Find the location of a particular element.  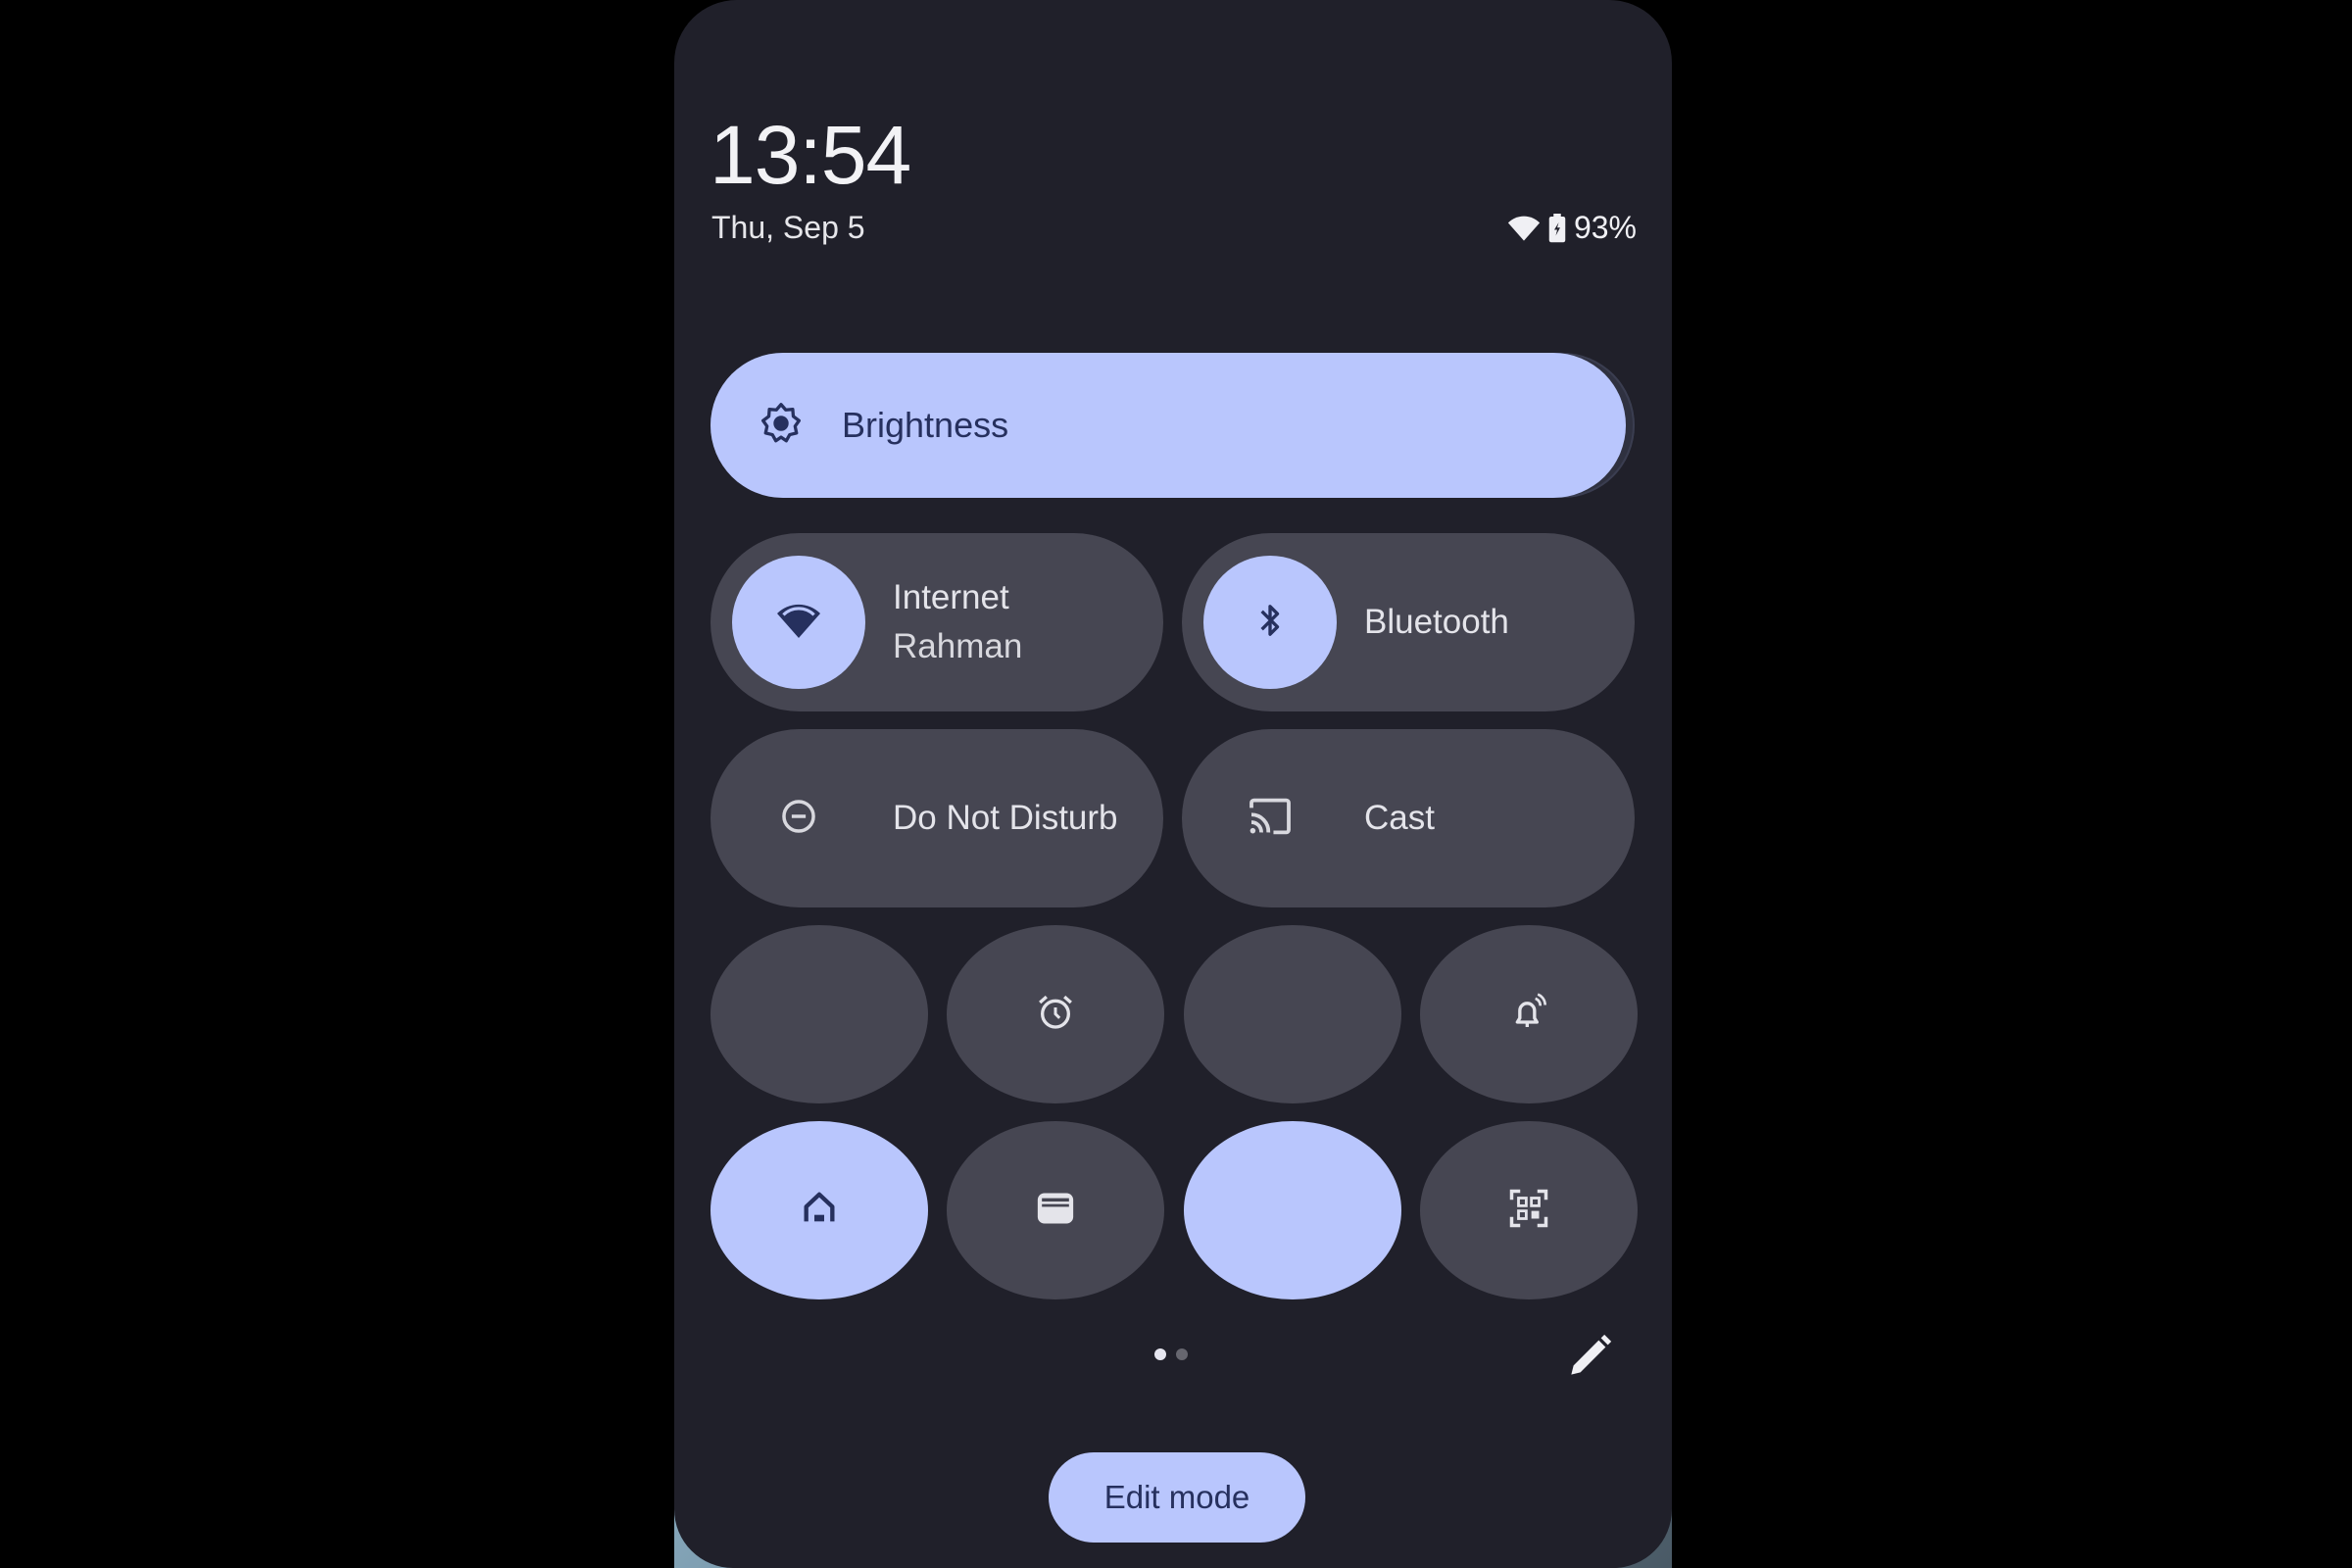

tile-internet-icon-button is located at coordinates (798, 622).